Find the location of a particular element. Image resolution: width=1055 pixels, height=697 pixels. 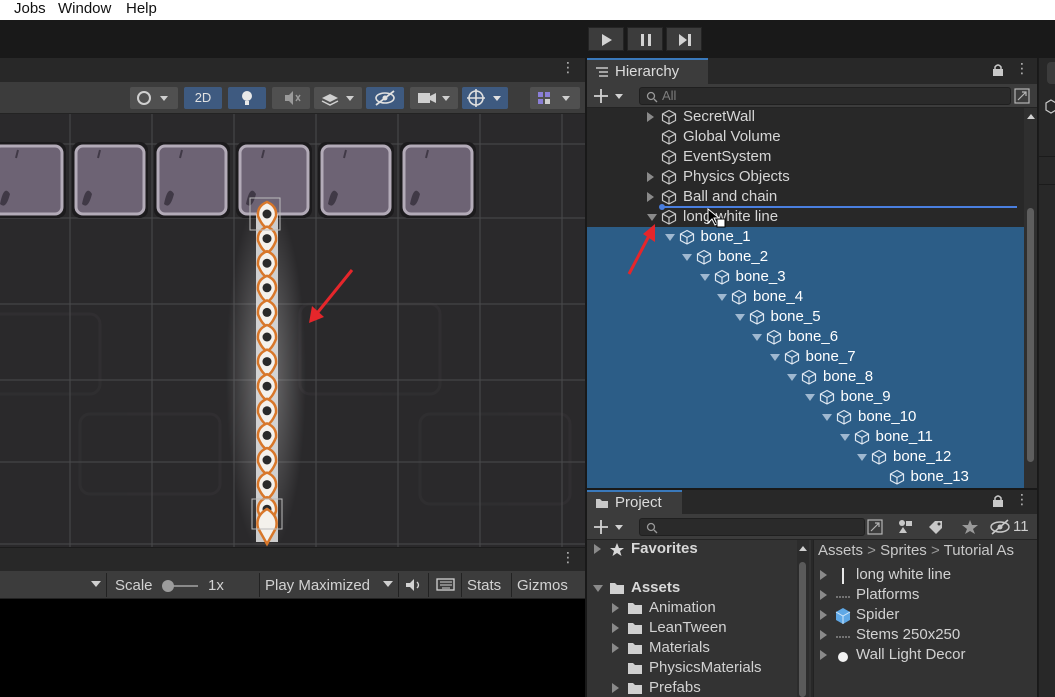

menu-help: Help is located at coordinates (141, 8).